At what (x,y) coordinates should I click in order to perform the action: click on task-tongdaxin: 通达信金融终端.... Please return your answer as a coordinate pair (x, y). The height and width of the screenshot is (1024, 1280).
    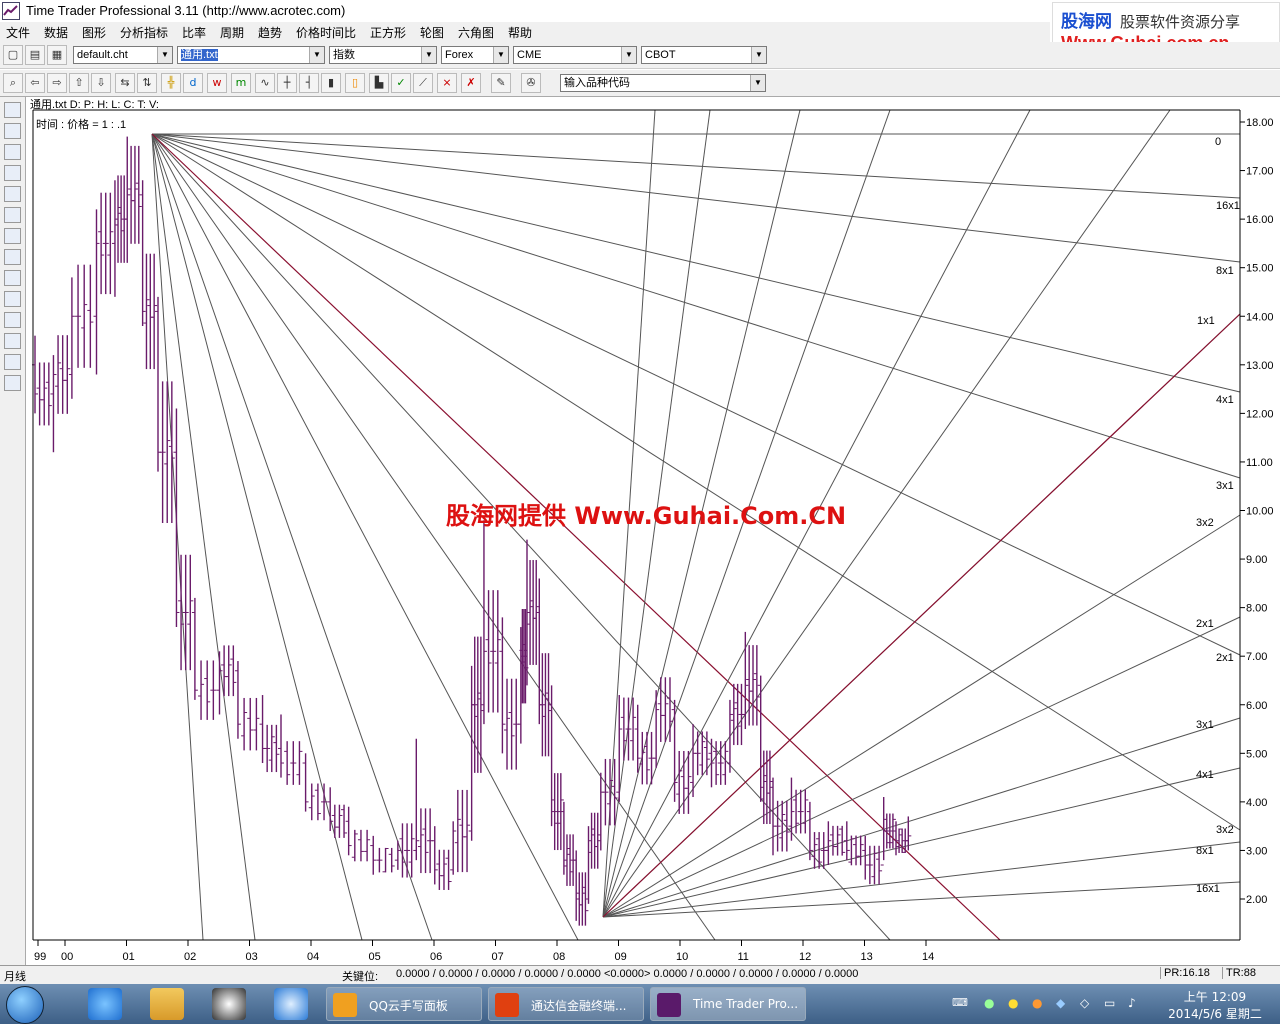
    Looking at the image, I should click on (566, 1004).